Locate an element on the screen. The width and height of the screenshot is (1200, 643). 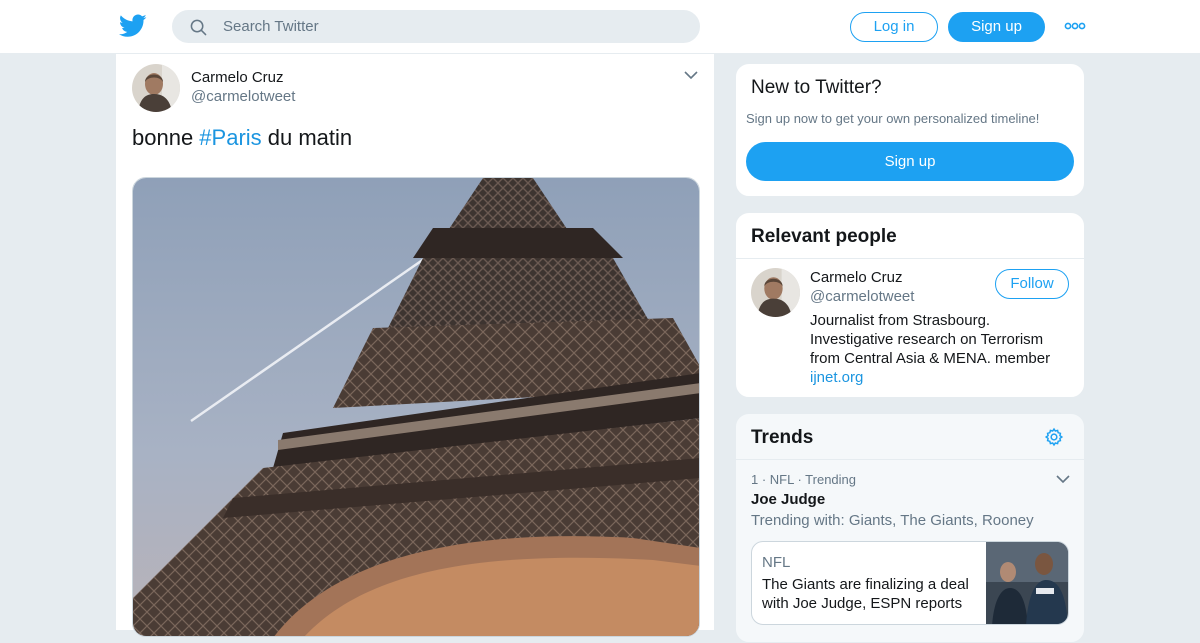
follow-button: Follow is located at coordinates (1032, 284).